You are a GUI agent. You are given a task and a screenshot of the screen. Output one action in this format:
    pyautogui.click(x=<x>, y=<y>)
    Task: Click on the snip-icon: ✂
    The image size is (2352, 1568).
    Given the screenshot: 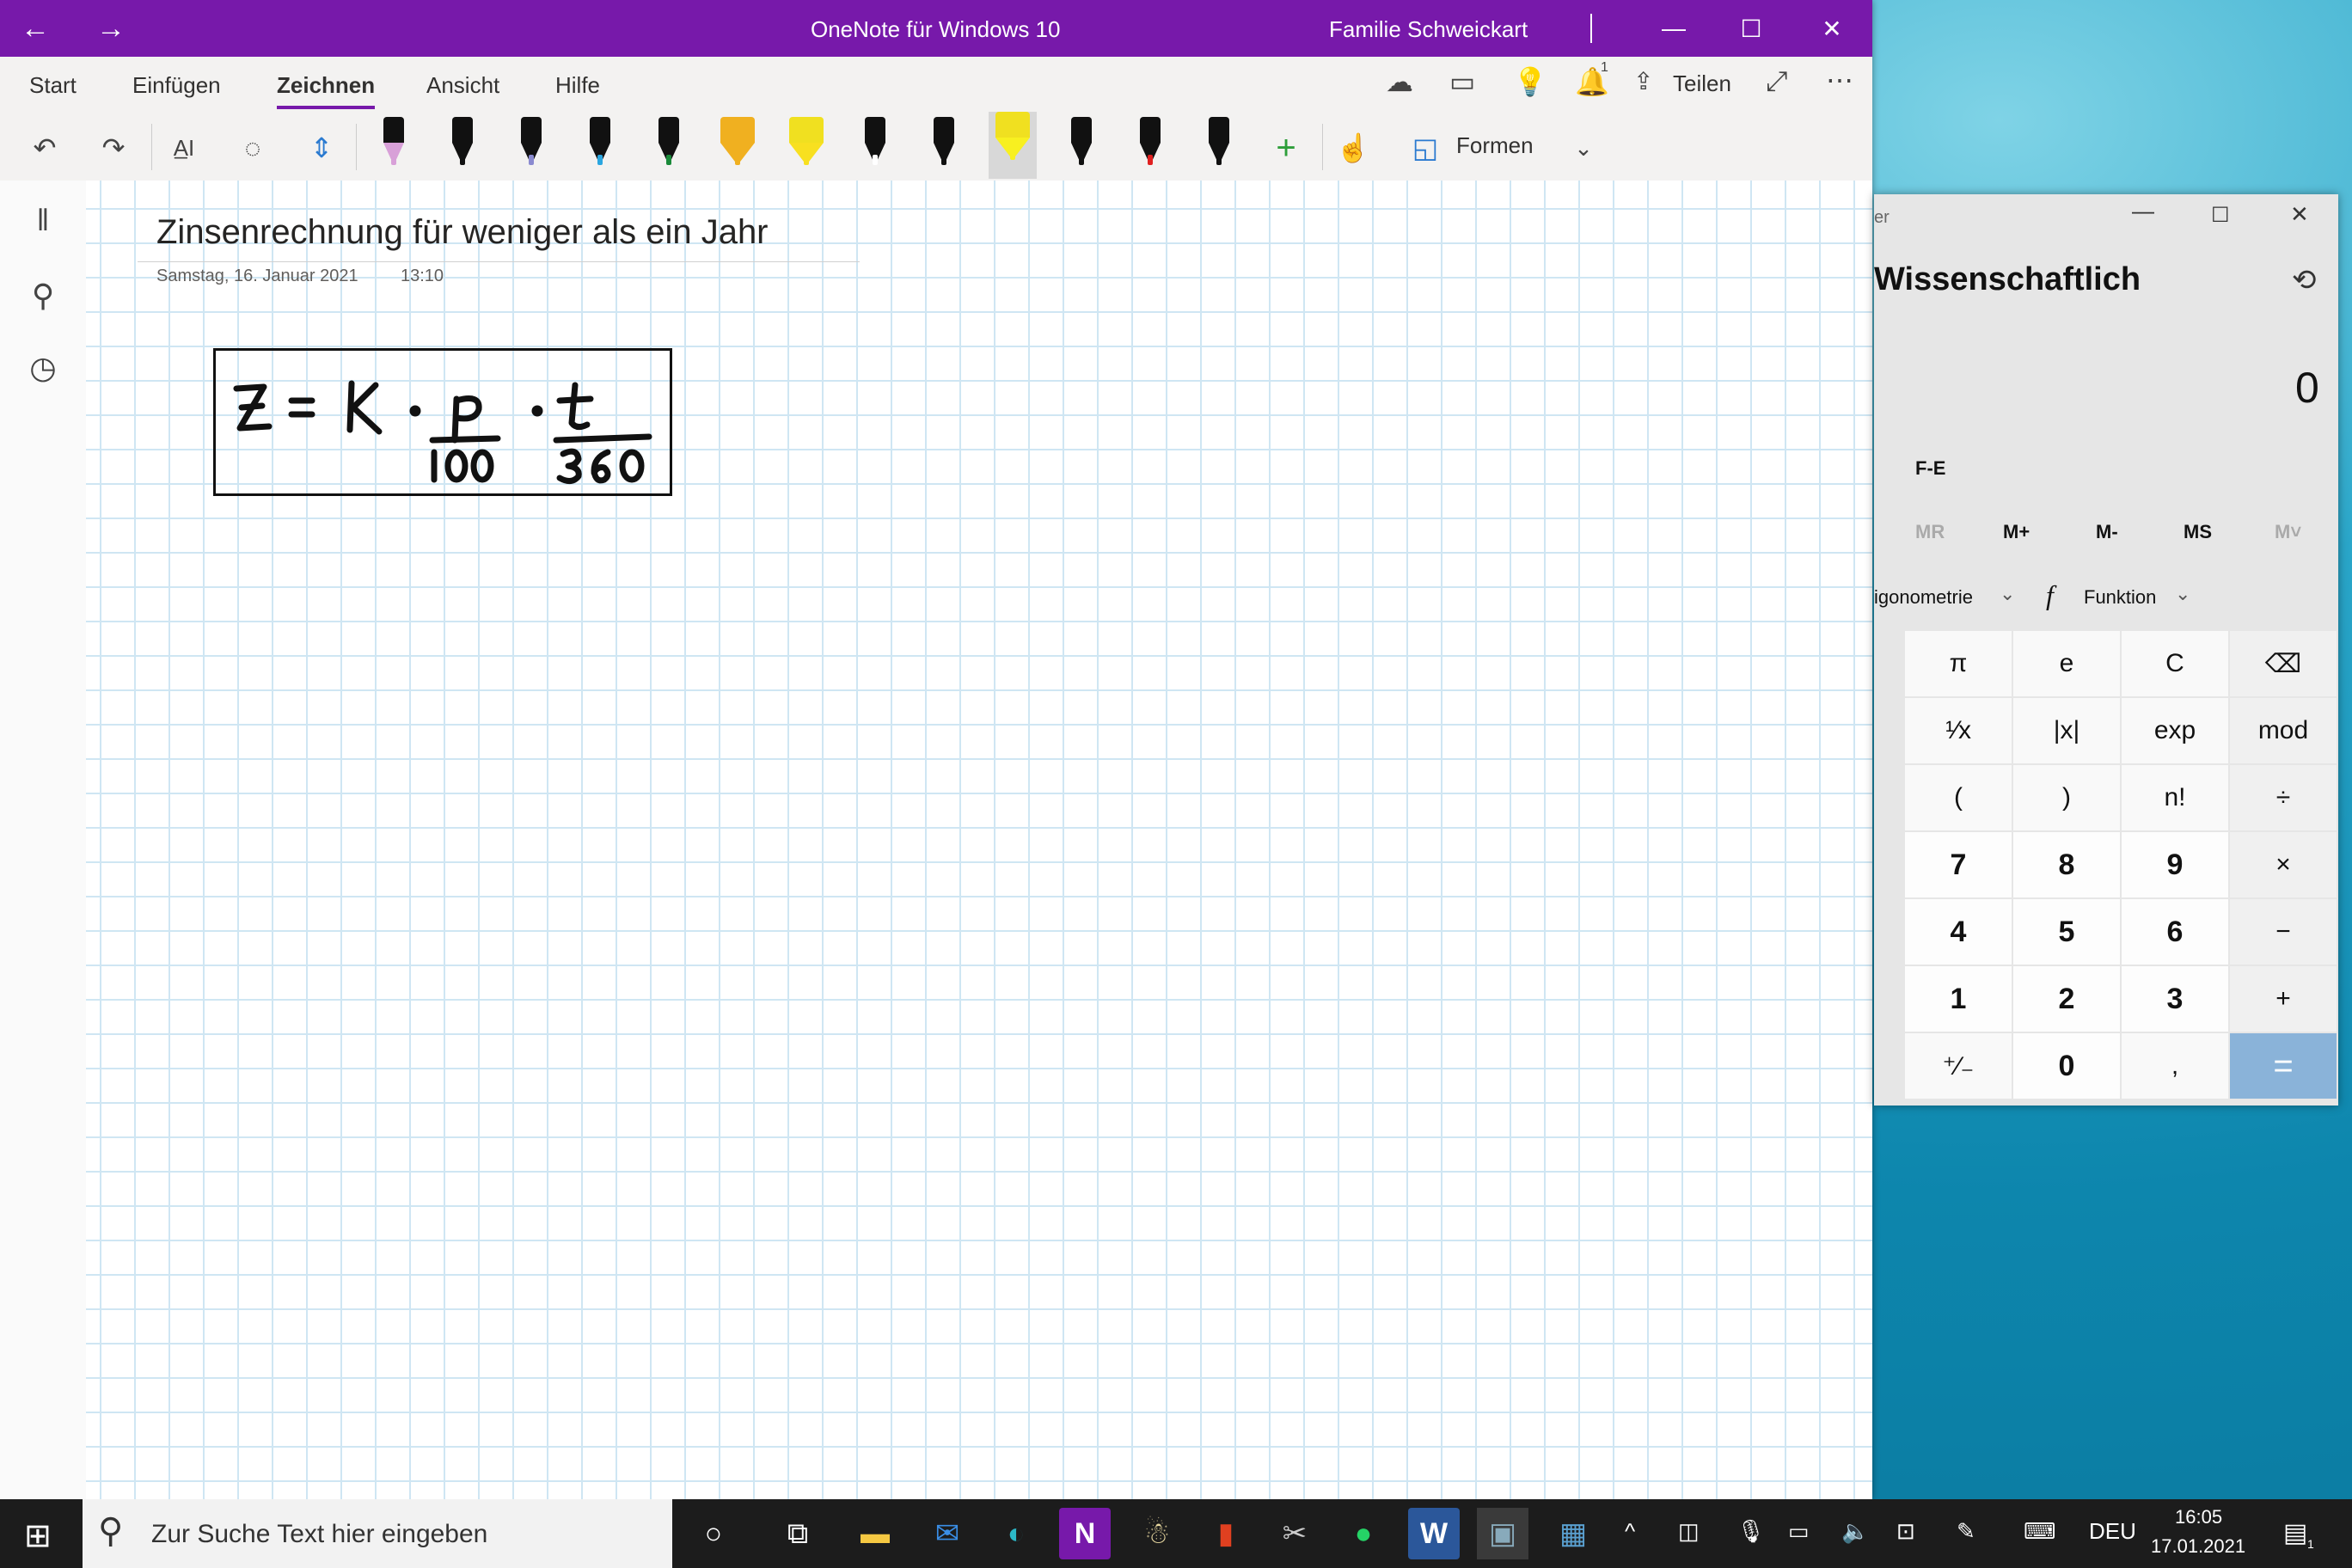 What is the action you would take?
    pyautogui.click(x=1294, y=1533)
    